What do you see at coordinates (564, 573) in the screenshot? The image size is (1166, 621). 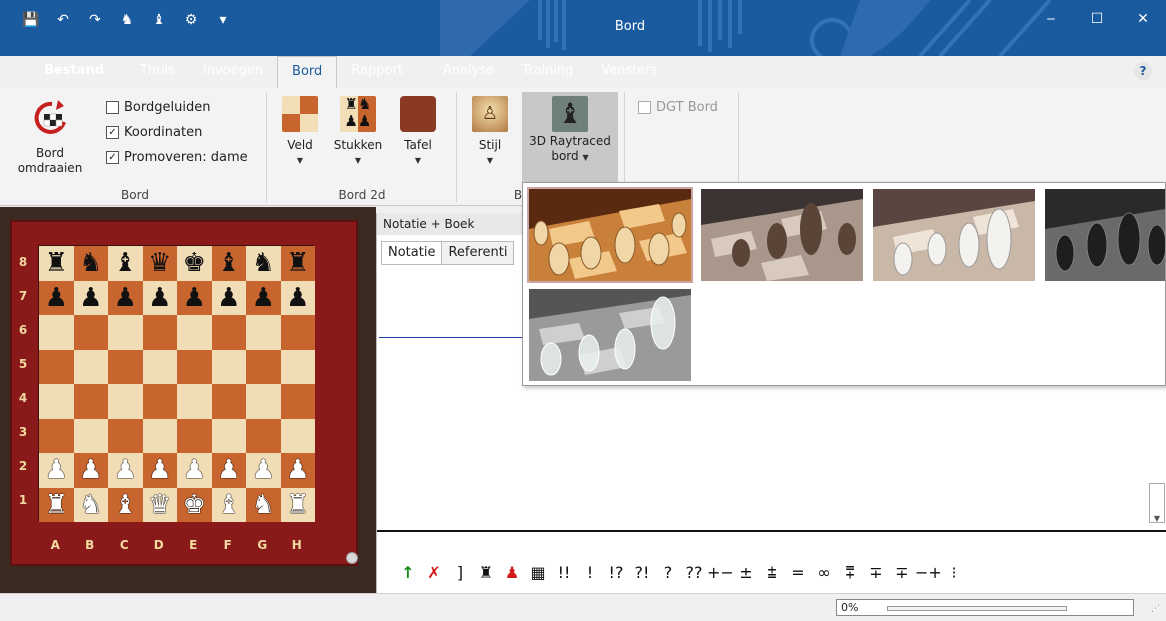 I see `annotation-symbol-button: !!` at bounding box center [564, 573].